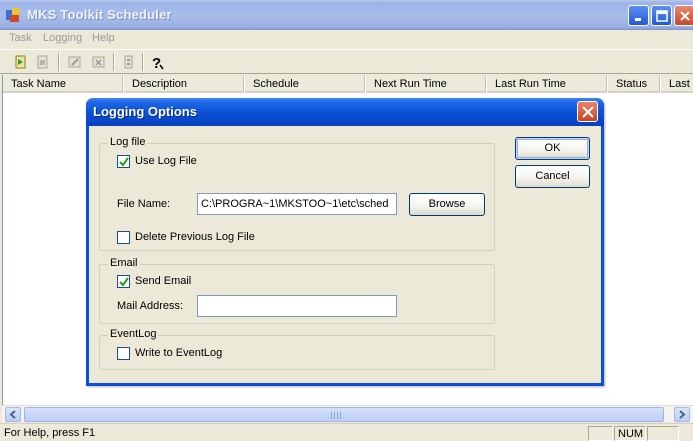 The image size is (693, 441). I want to click on use-log-file-checkbox, so click(123, 161).